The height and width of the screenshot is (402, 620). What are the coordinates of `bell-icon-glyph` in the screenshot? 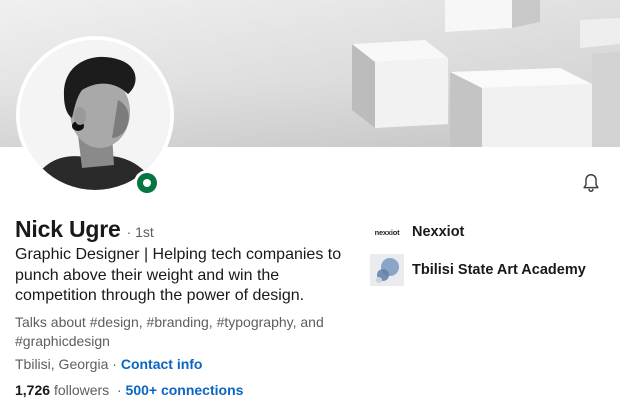 It's located at (591, 183).